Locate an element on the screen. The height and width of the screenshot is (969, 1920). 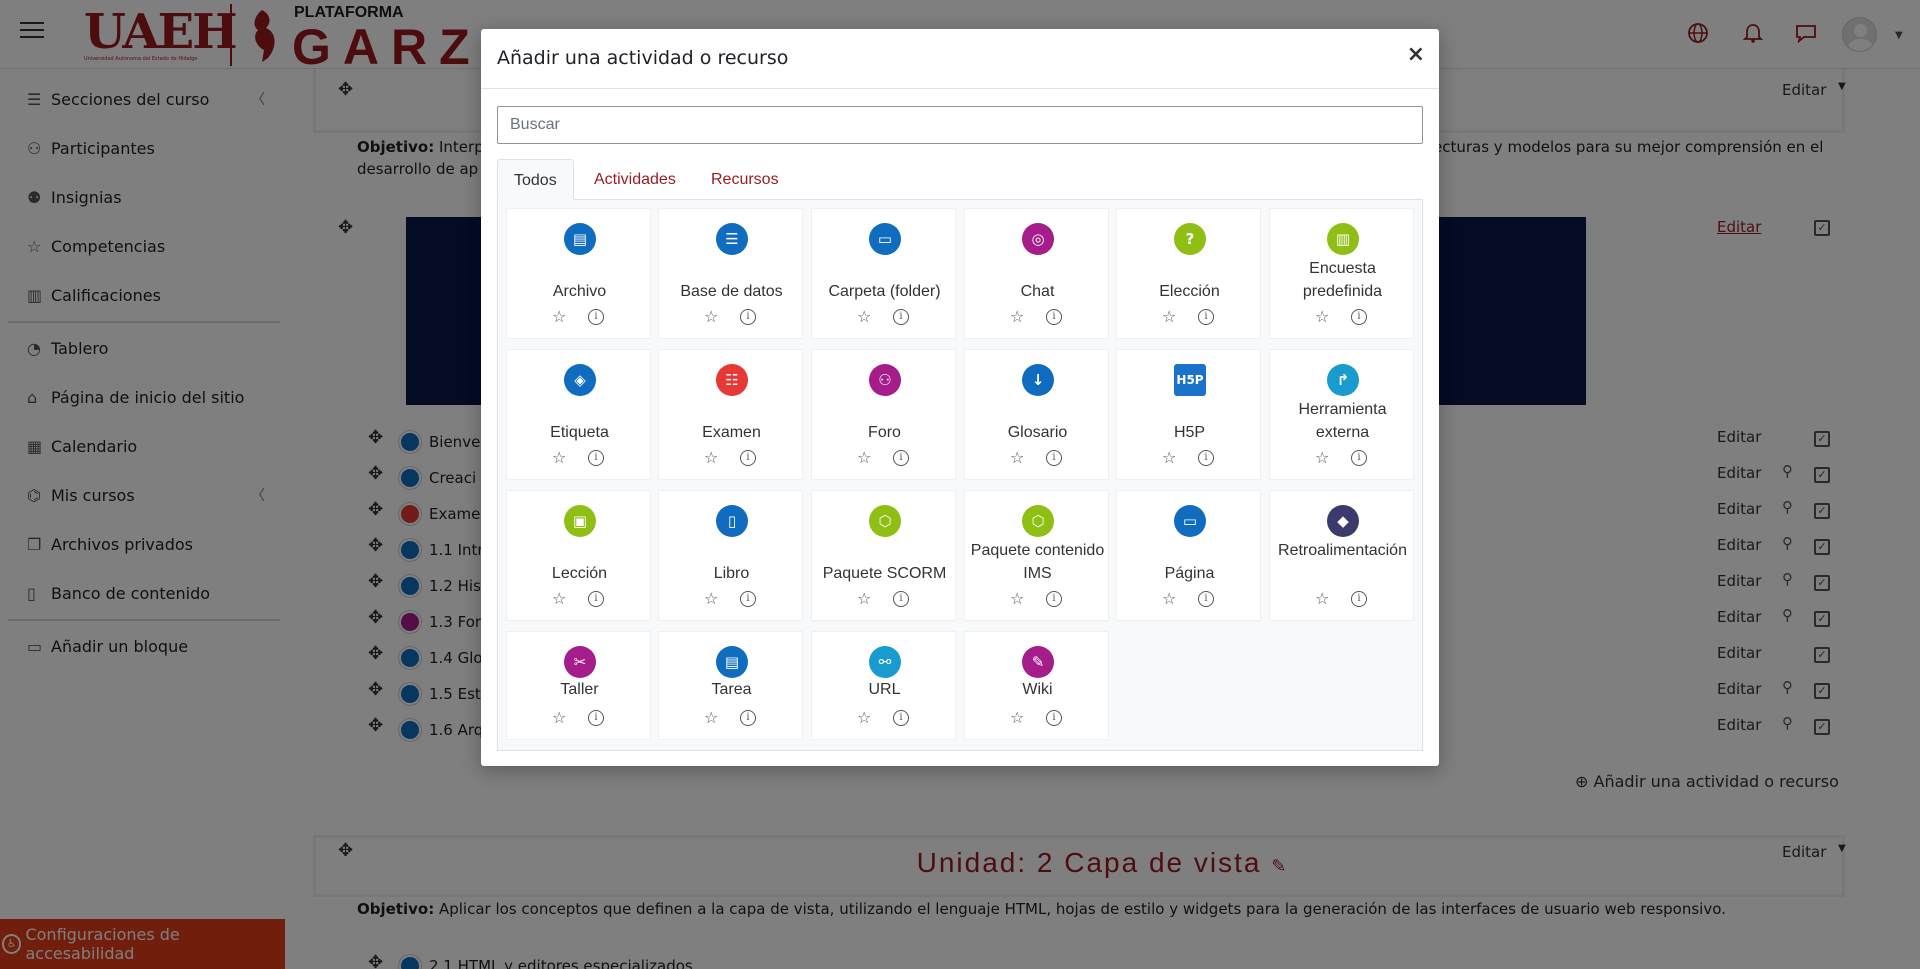
activity-option-elección: ? Elección ☆ i is located at coordinates (1188, 273).